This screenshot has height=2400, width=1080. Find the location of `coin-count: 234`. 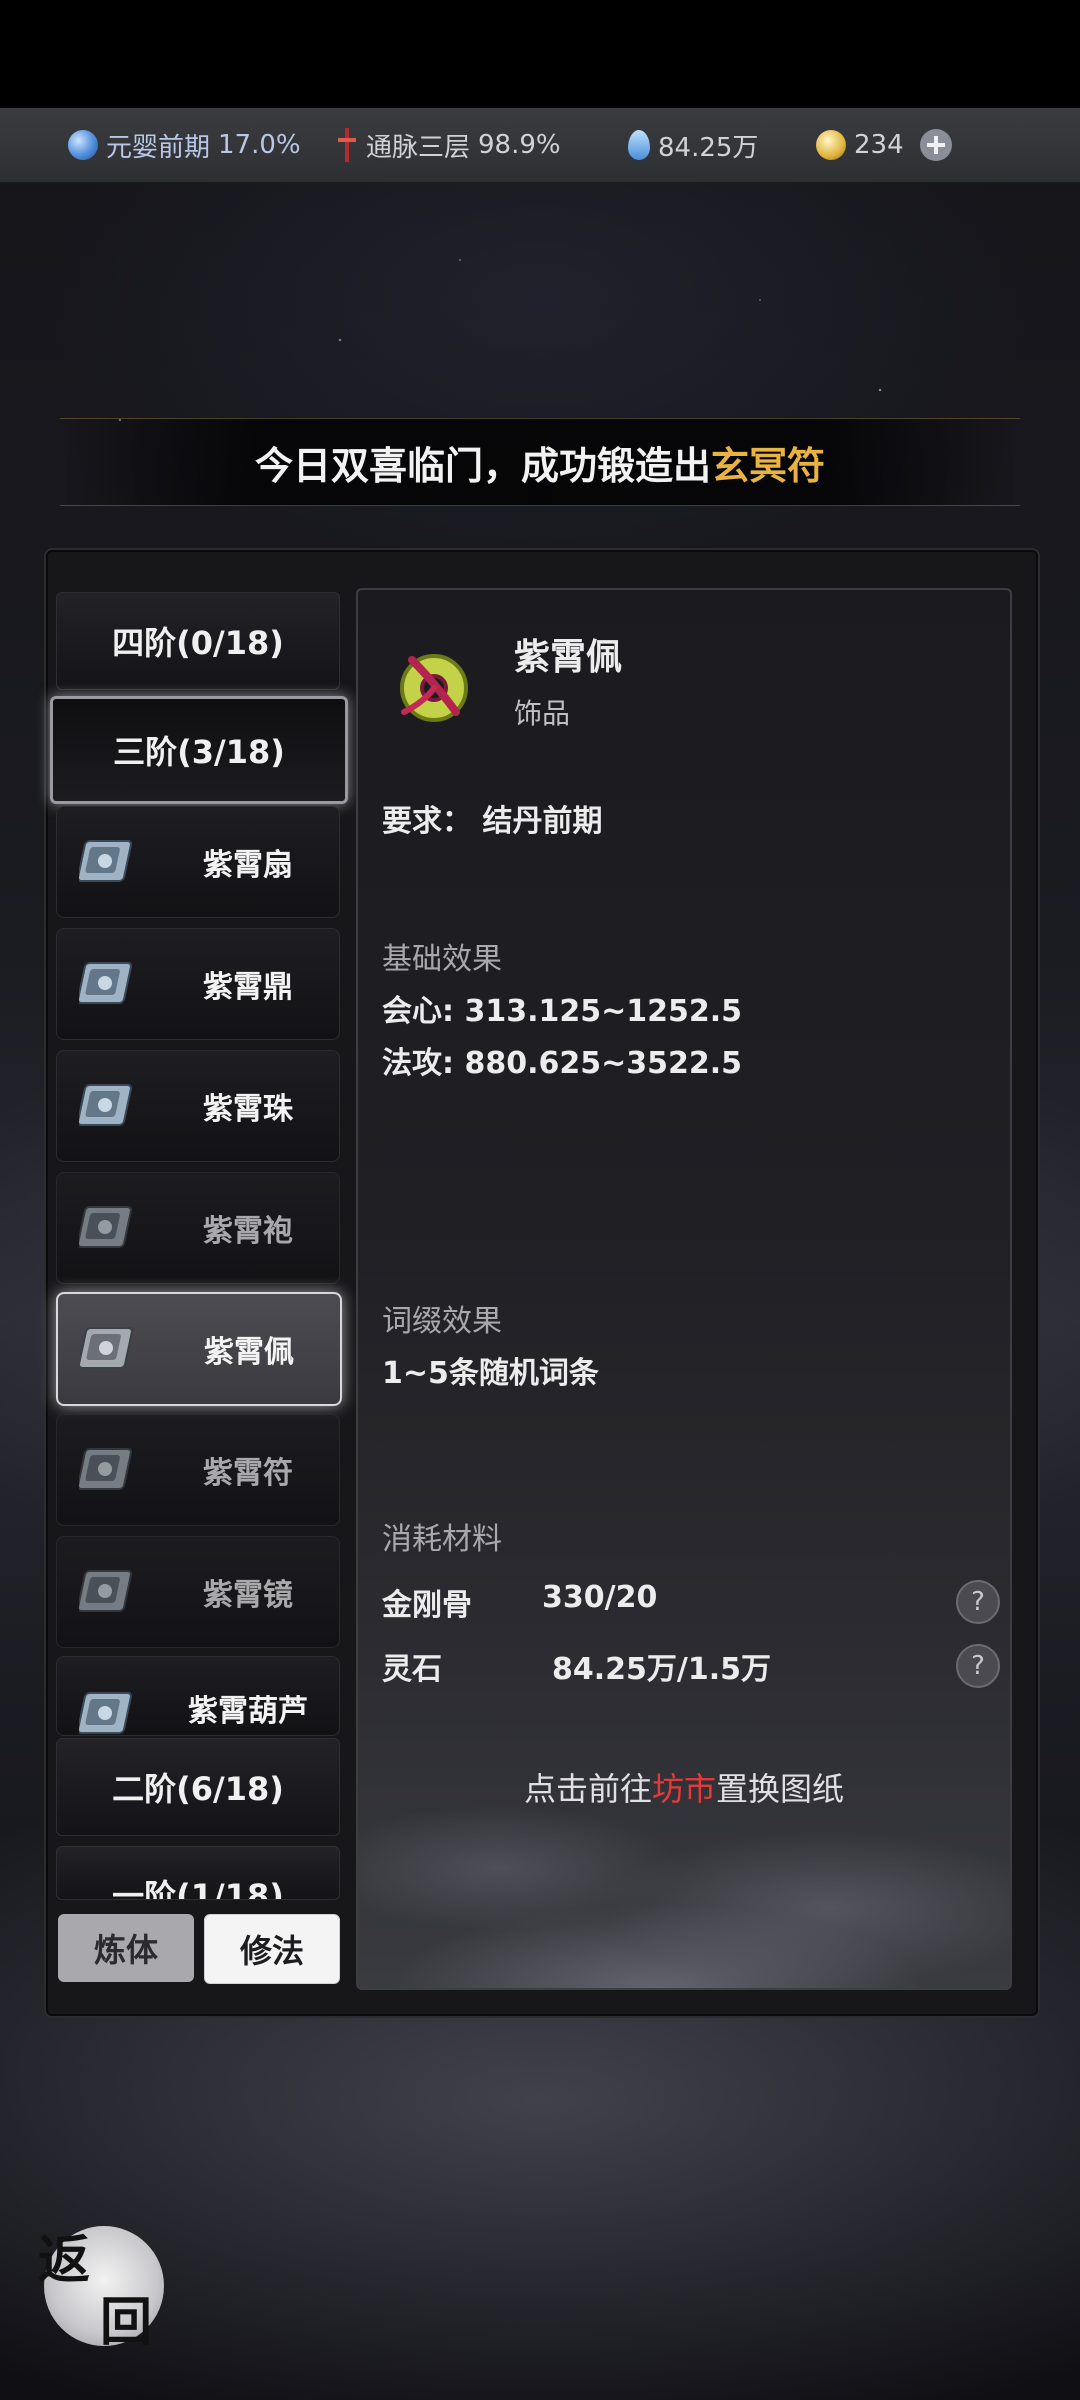

coin-count: 234 is located at coordinates (879, 145).